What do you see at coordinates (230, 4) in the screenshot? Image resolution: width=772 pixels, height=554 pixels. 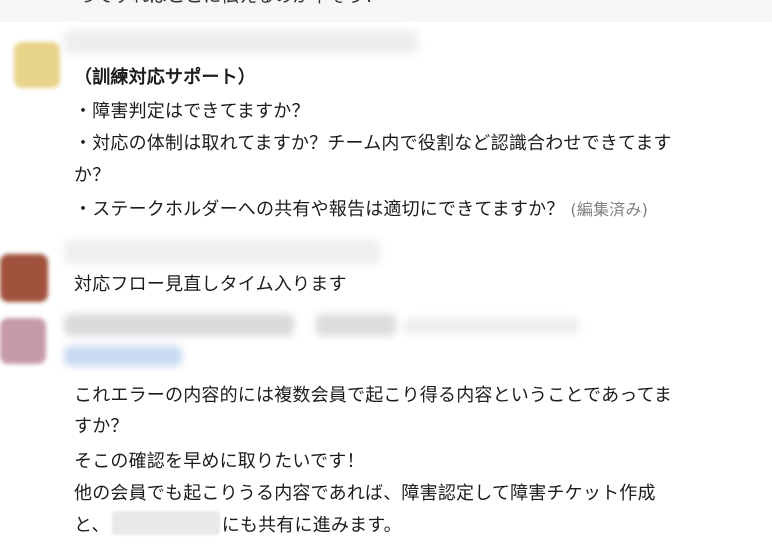 I see `previous-message-text: ってすればここに伝えるのが早そう！` at bounding box center [230, 4].